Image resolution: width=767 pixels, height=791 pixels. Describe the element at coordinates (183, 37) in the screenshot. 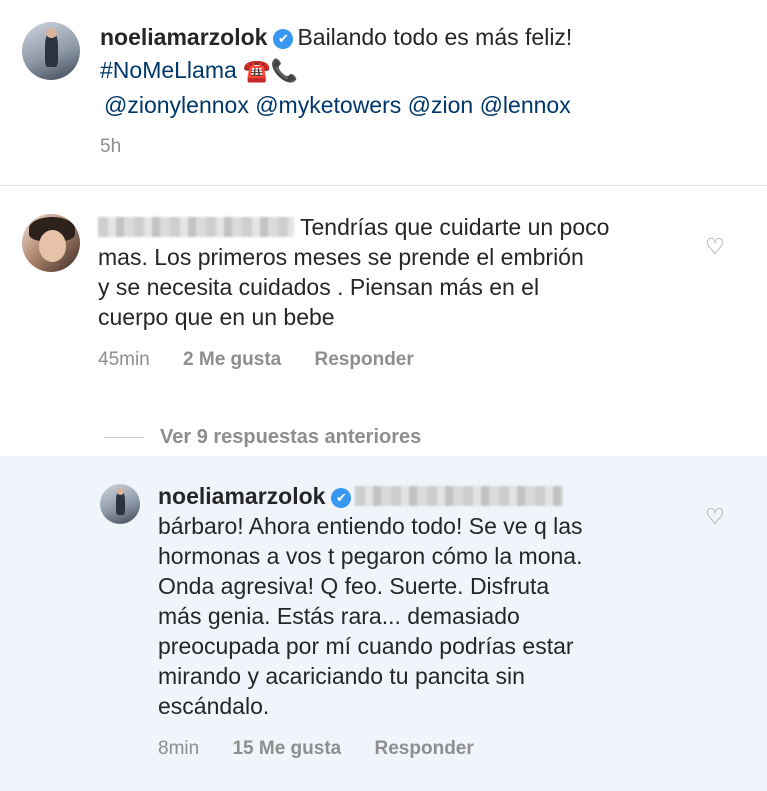

I see `post-username: noeliamarzolok` at that location.